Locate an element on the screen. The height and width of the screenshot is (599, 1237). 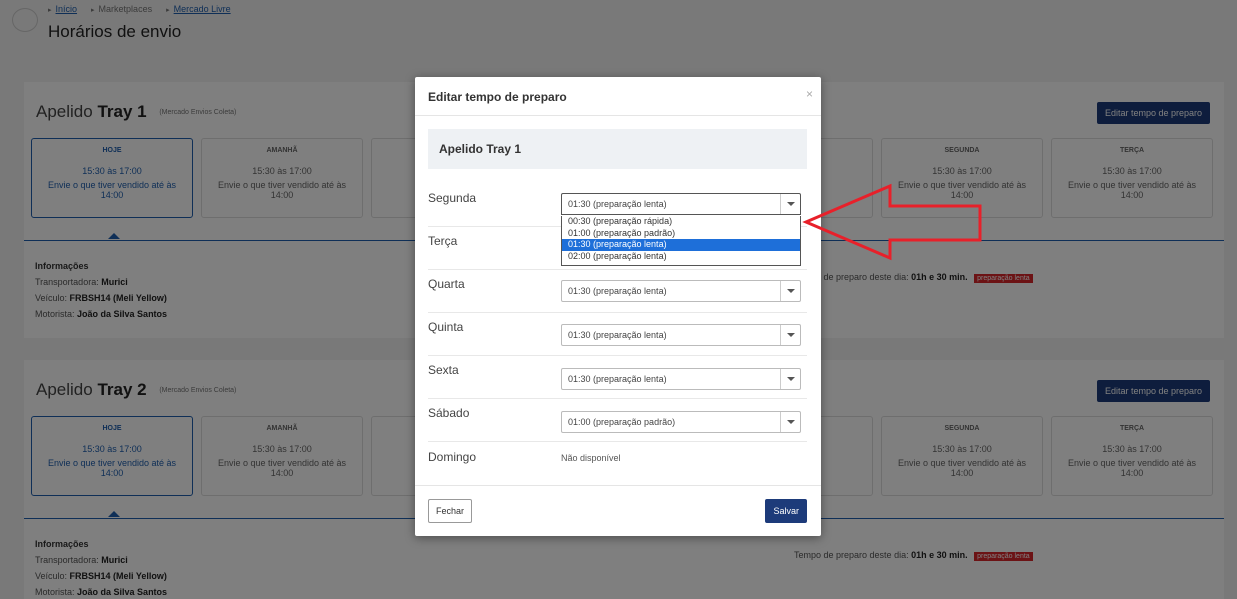
prep-select-segunda: 01:30 (preparação lenta) is located at coordinates (681, 204).